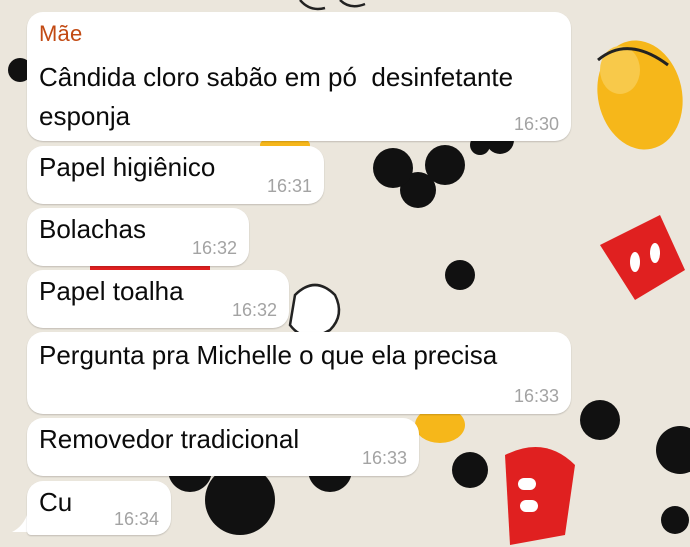 Image resolution: width=690 pixels, height=547 pixels. I want to click on message-text: Pergunta pra Michelle o que ela precisa, so click(268, 355).